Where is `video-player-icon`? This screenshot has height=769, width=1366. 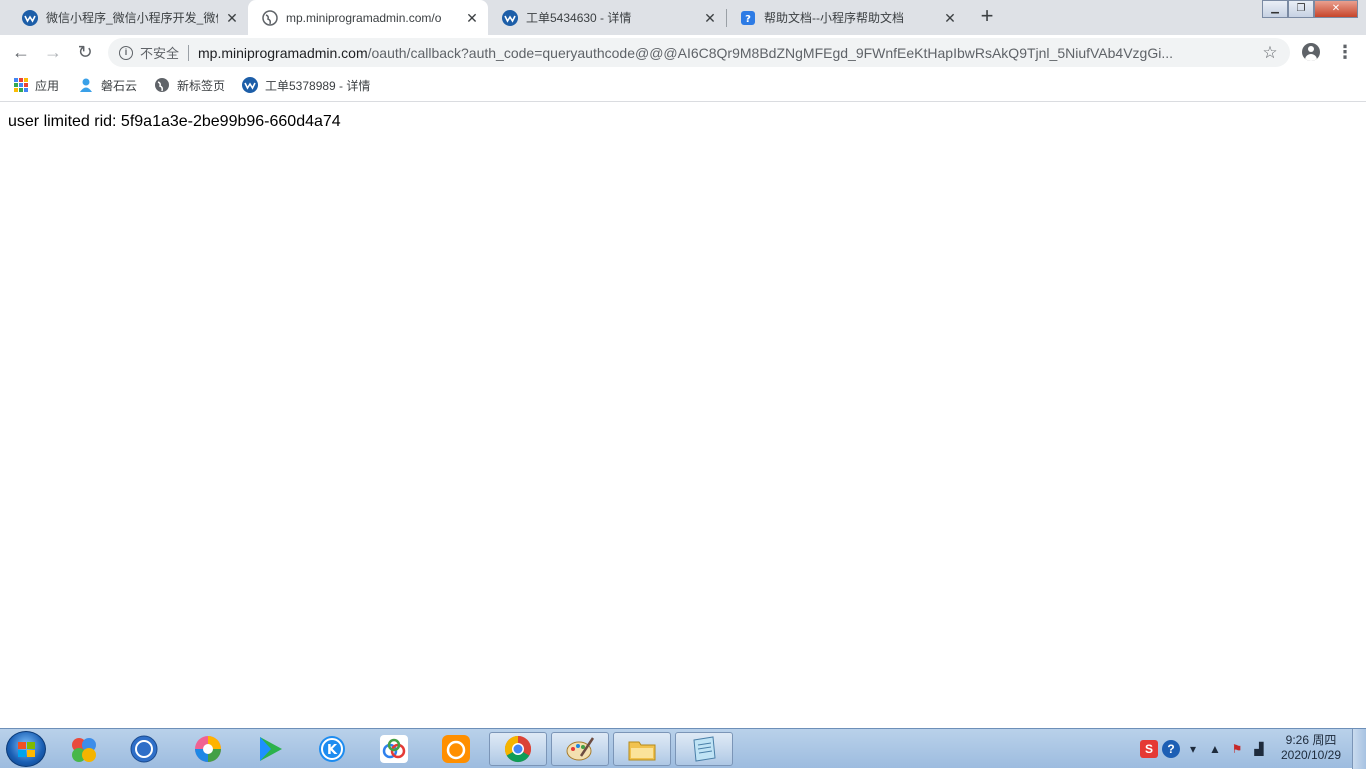 video-player-icon is located at coordinates (270, 749).